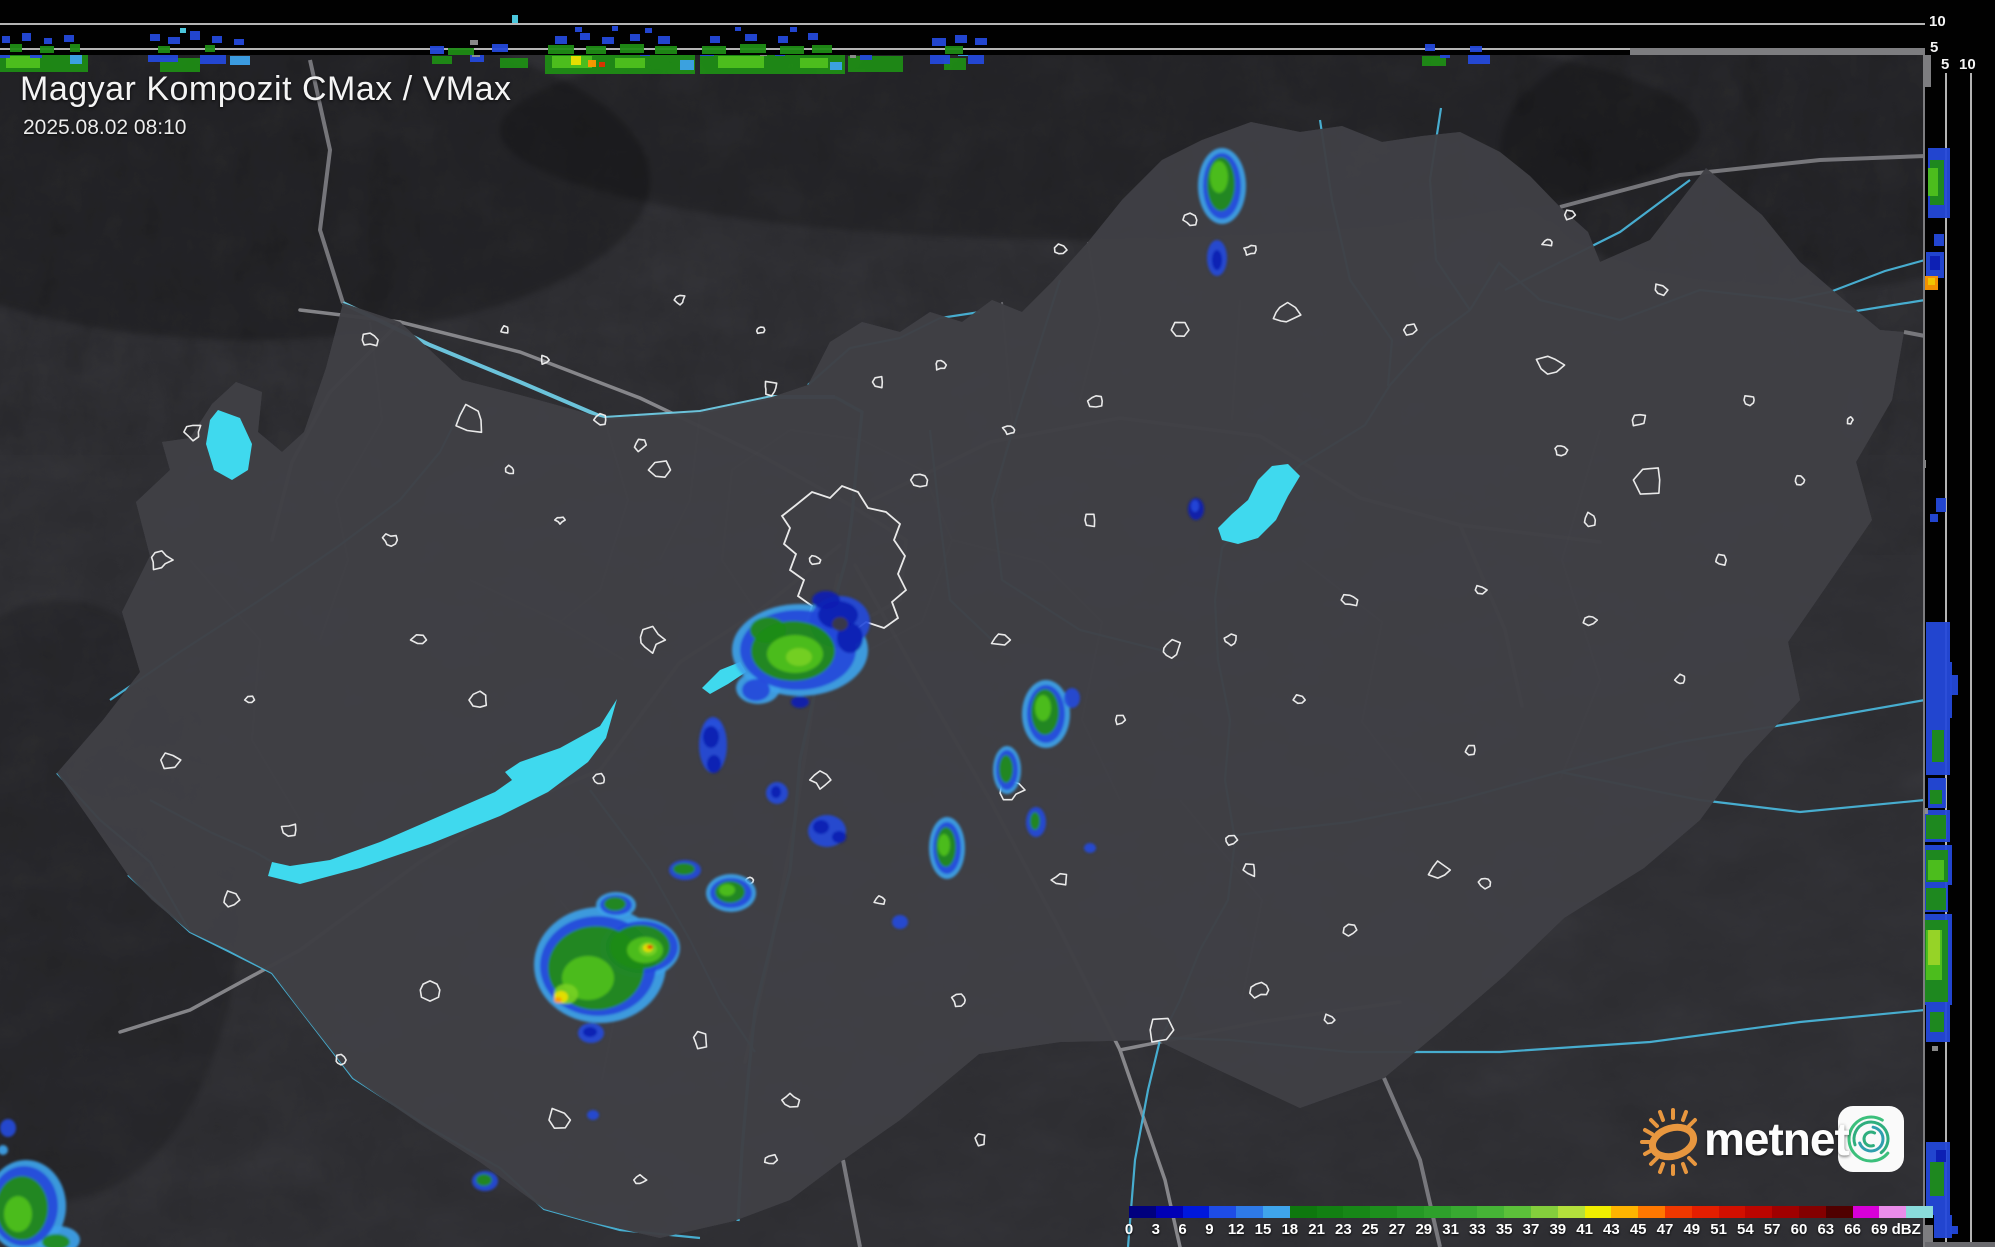 The height and width of the screenshot is (1247, 1995). Describe the element at coordinates (1290, 1229) in the screenshot. I see `legend-label: 18` at that location.